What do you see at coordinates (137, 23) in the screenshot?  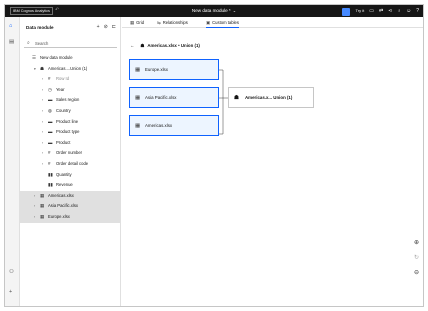 I see `tab-grid: ▦ Grid` at bounding box center [137, 23].